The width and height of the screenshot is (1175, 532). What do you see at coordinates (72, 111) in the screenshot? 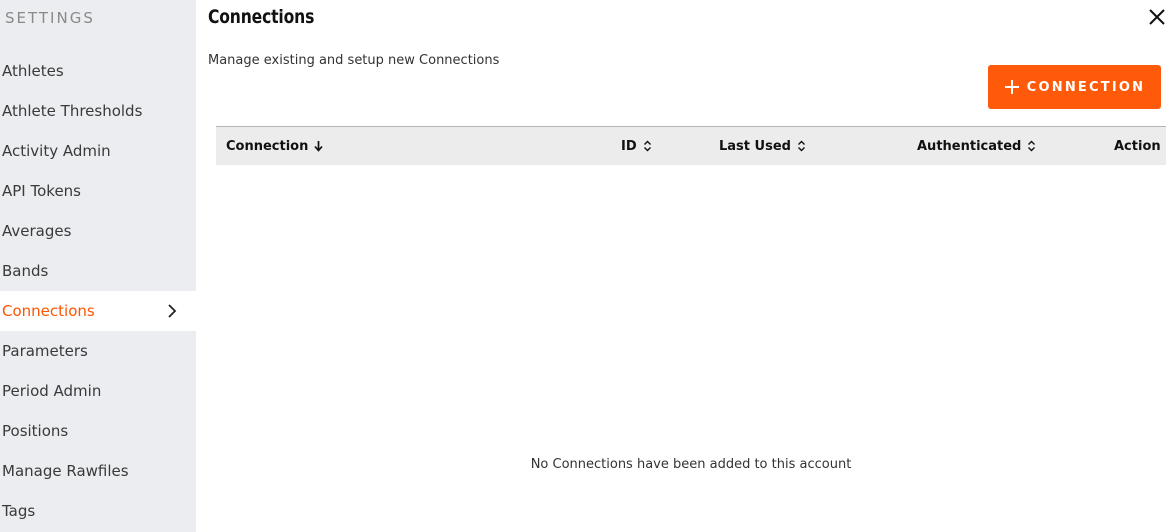
I see `sidebar-item-label: Athlete Thresholds` at bounding box center [72, 111].